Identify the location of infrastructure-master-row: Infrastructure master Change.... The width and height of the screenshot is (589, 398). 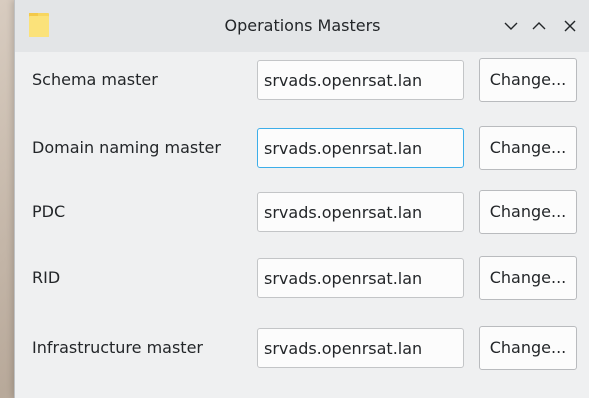
(302, 348).